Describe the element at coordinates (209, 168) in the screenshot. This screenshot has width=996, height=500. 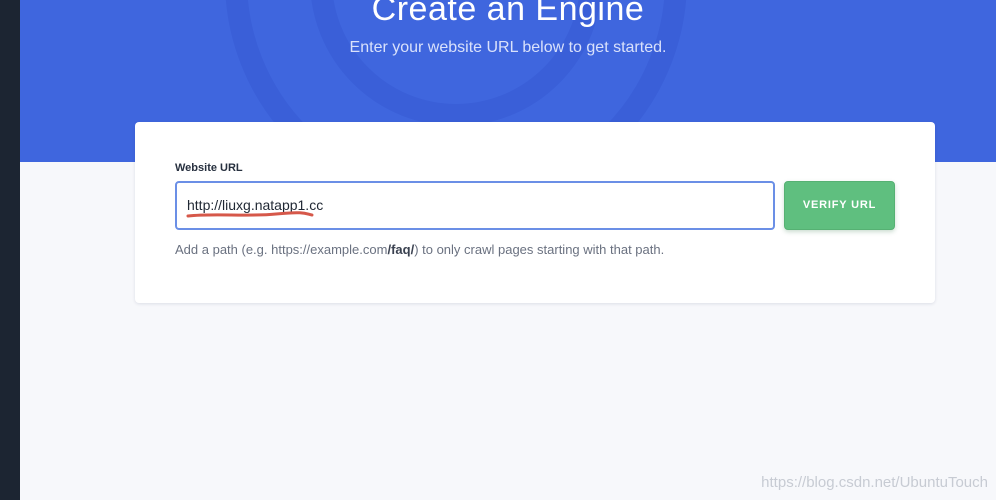
I see `website-url-label: Website URL` at that location.